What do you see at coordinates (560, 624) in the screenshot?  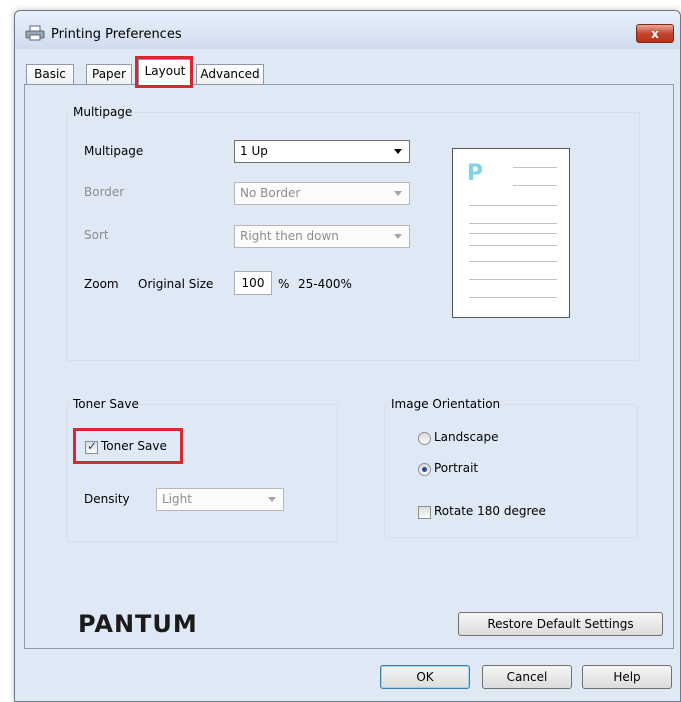 I see `restore-default-settings-button: Restore Default Settings` at bounding box center [560, 624].